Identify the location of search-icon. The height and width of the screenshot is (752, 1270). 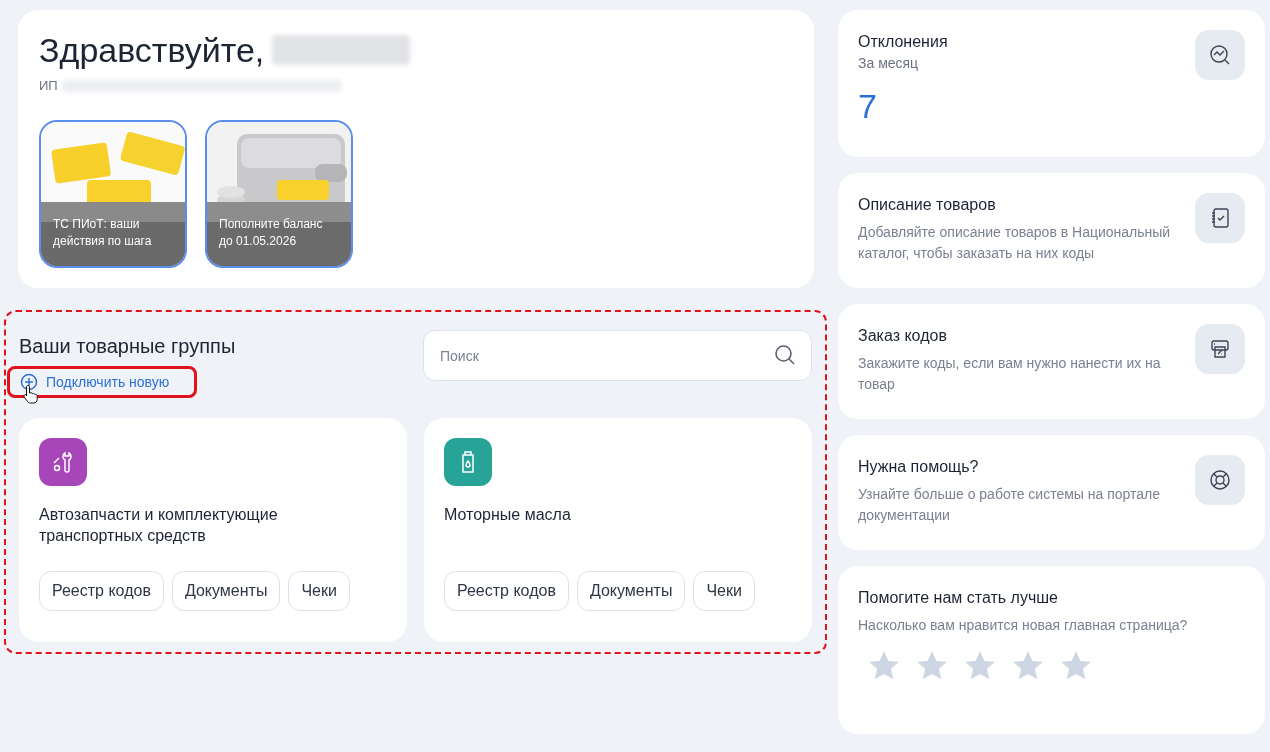
(785, 355).